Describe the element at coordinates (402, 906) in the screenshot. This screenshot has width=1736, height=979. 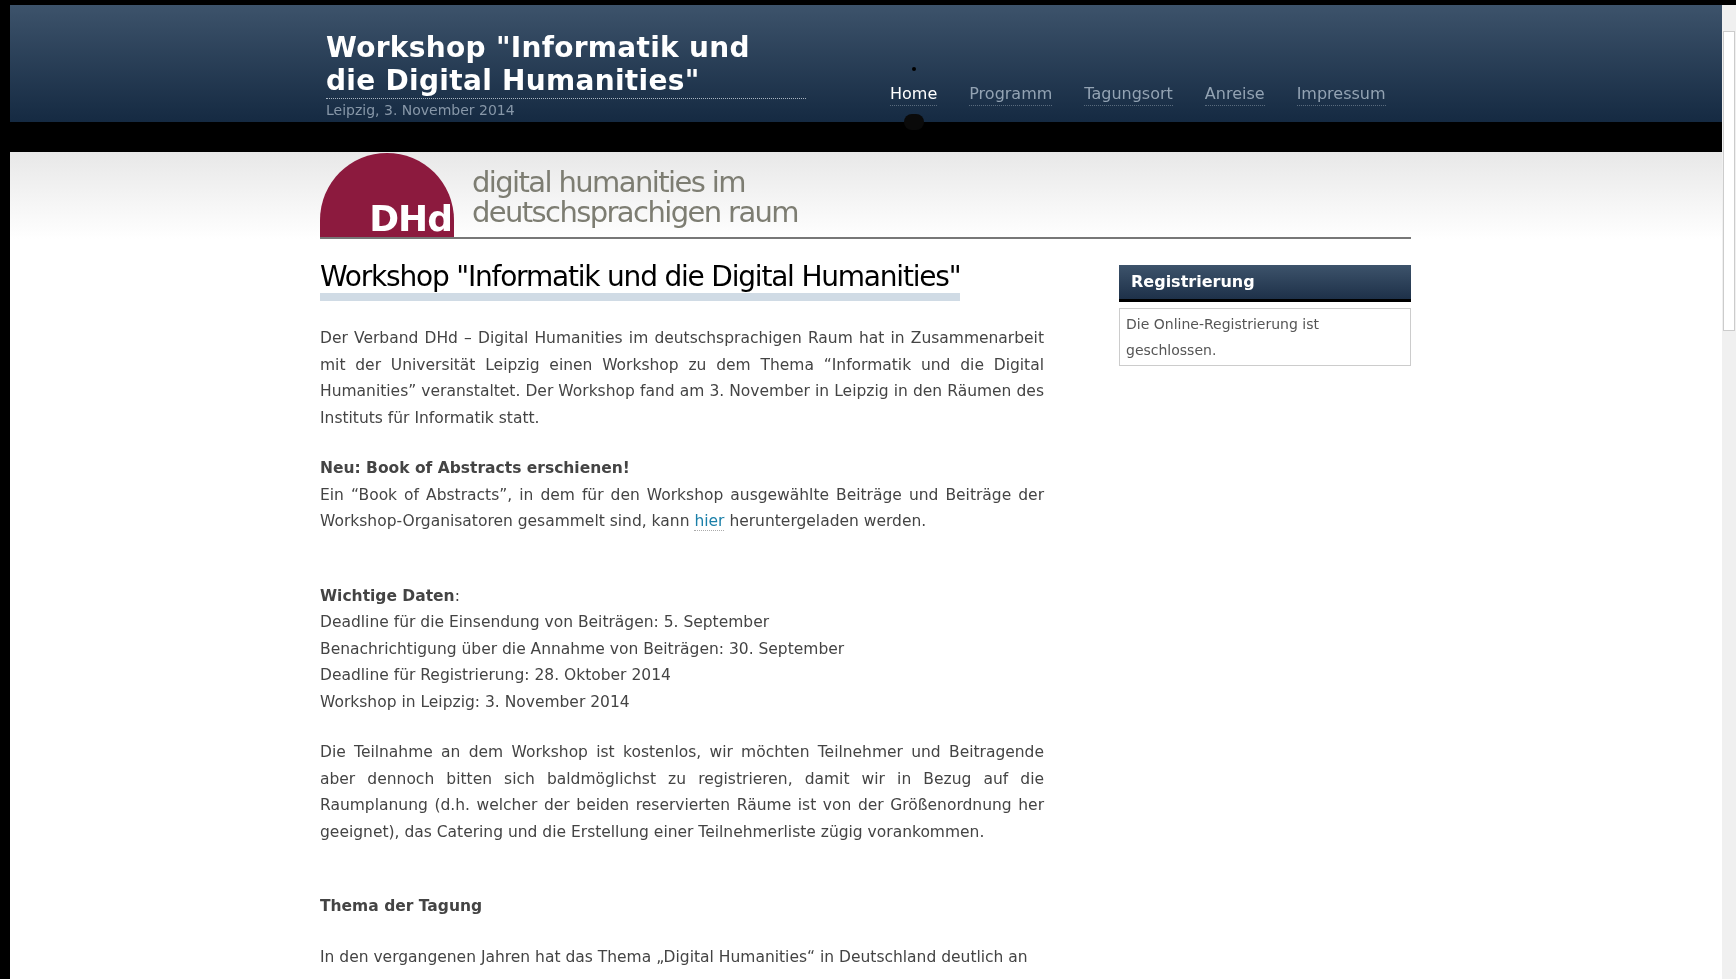
I see `section-heading: Thema der Tagung` at that location.